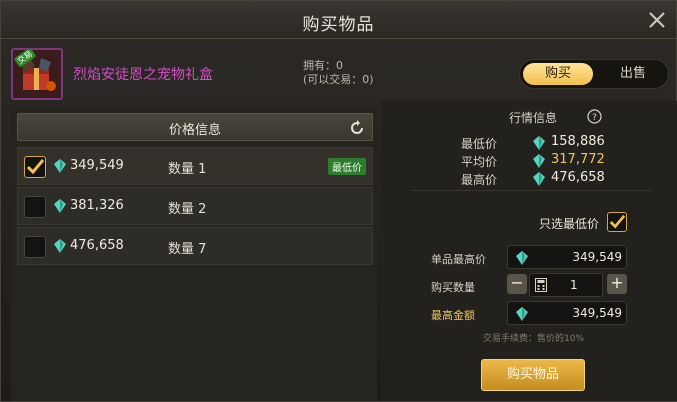  I want to click on price-row: 381,326 数量 2, so click(195, 206).